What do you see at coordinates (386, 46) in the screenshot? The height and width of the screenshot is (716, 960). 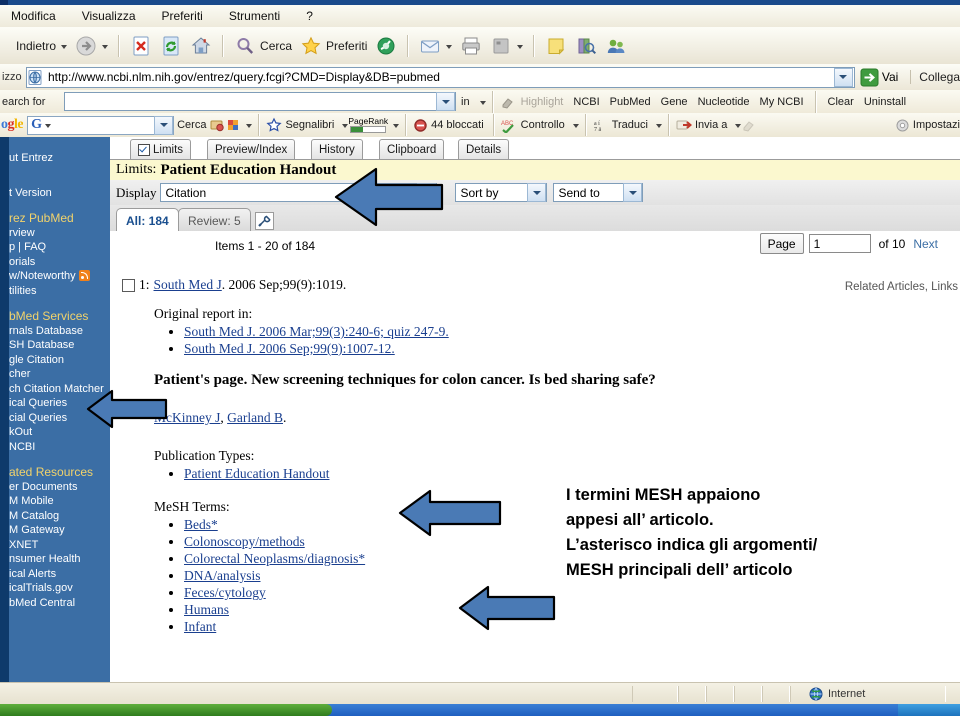 I see `history-button` at bounding box center [386, 46].